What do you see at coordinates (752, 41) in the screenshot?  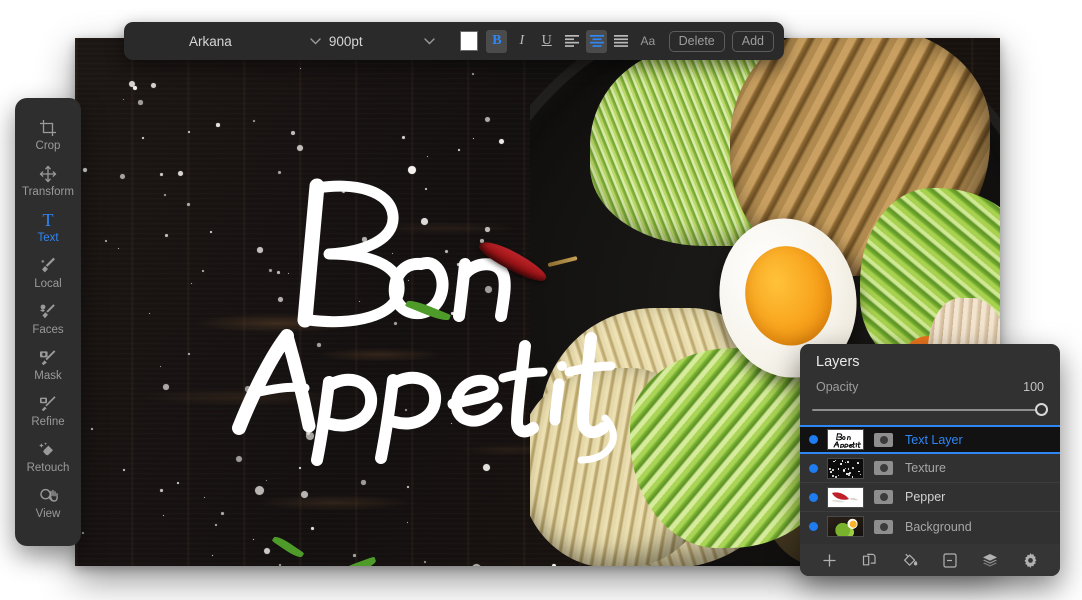 I see `add-button: Add` at bounding box center [752, 41].